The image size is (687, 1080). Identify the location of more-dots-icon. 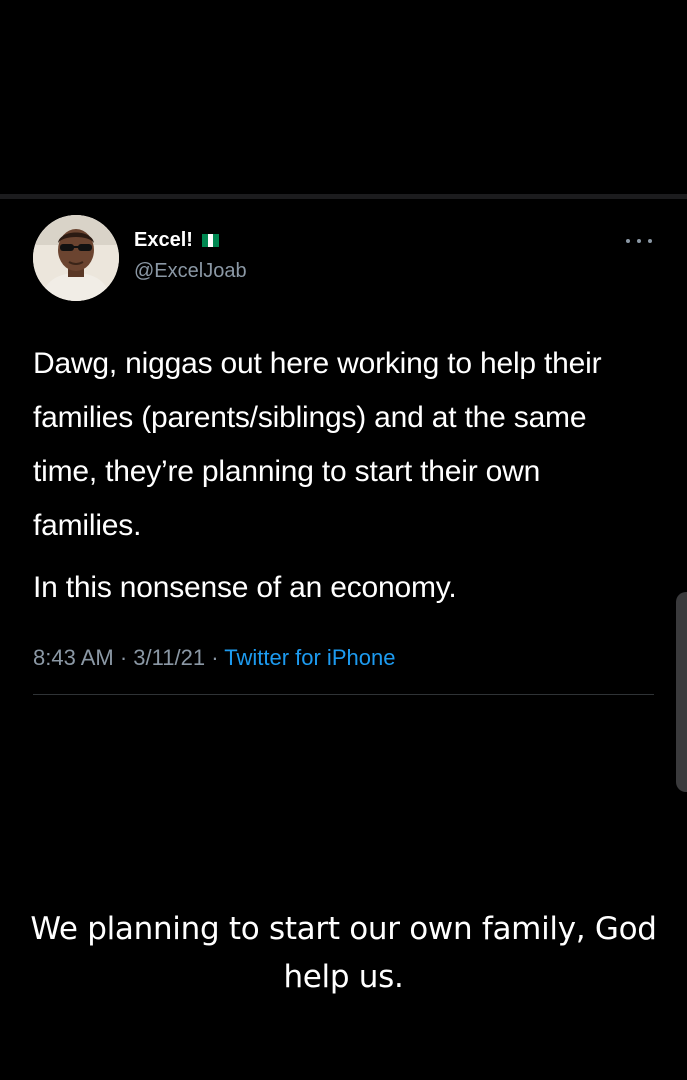
(639, 241).